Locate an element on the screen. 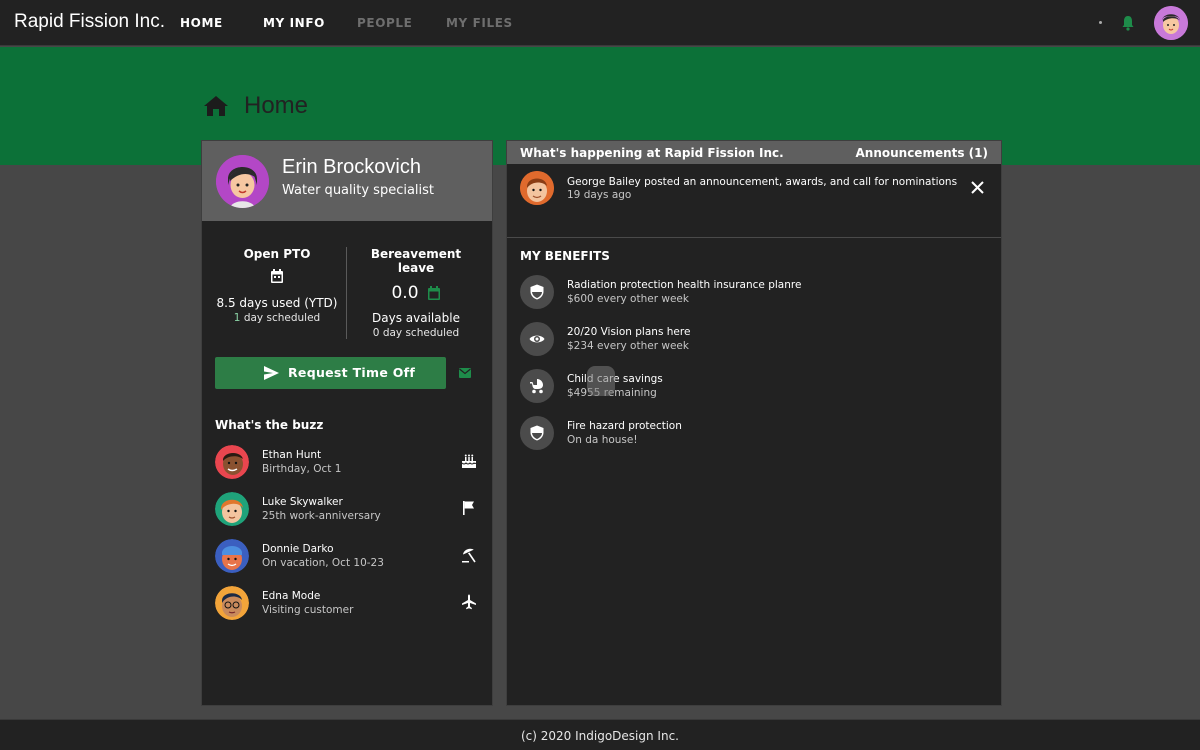 The height and width of the screenshot is (750, 1200). user-avatar is located at coordinates (1171, 23).